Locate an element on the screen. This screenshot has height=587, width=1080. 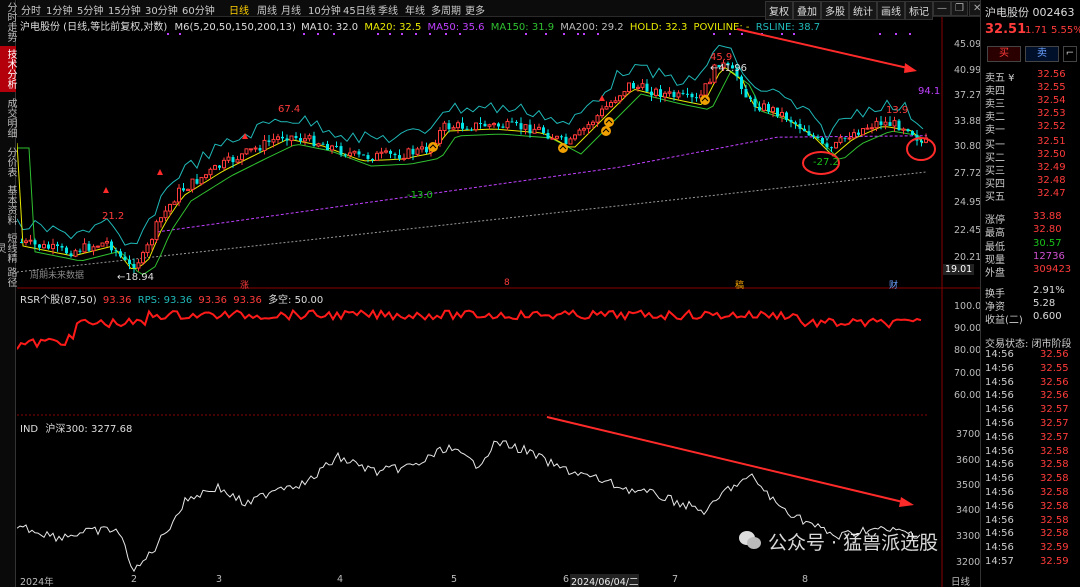
rps-value: RPS: 93.36 is located at coordinates (165, 300).